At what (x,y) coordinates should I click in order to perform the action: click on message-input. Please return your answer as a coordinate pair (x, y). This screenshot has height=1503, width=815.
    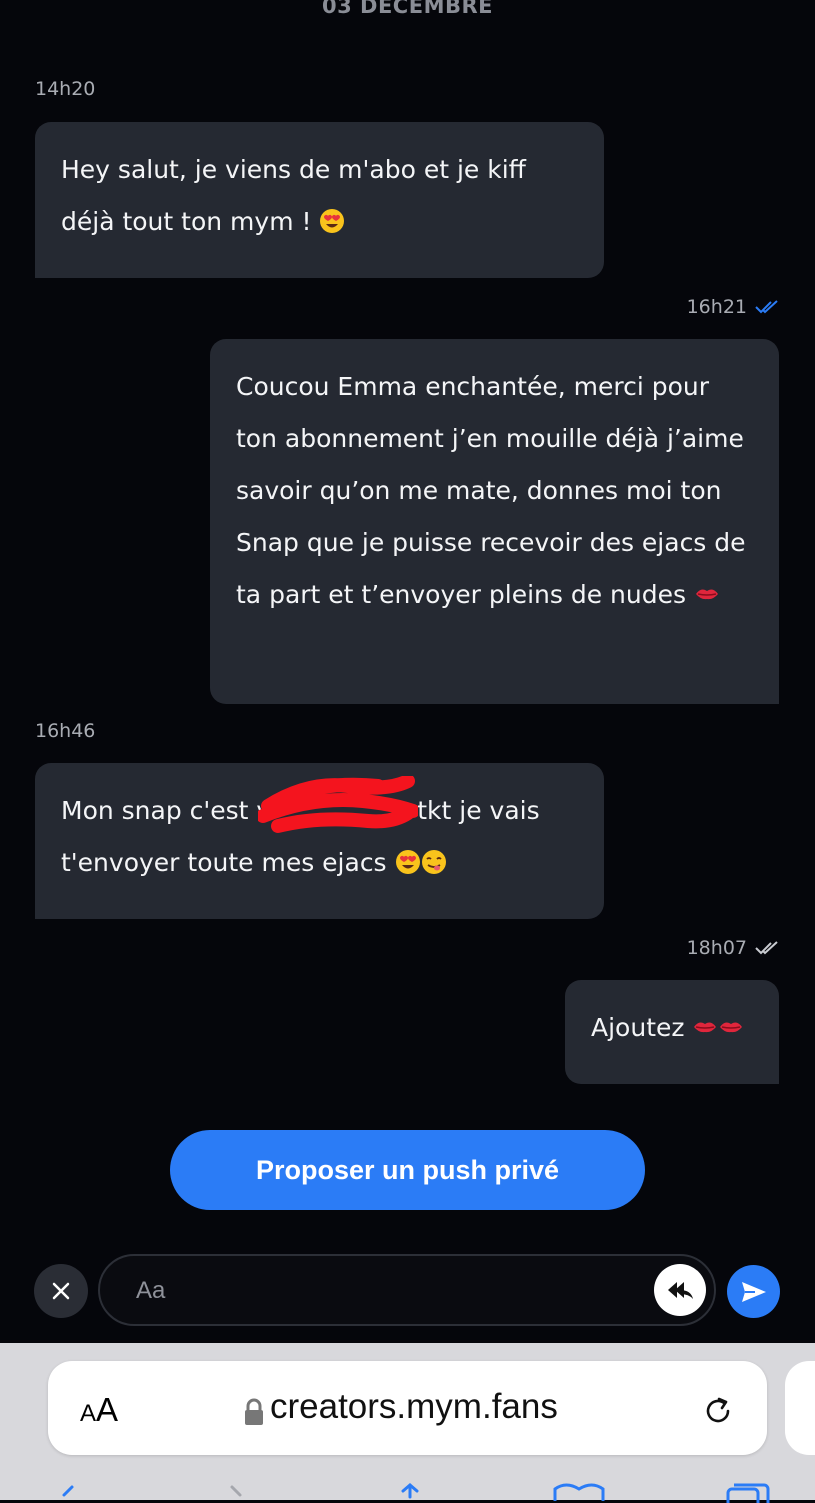
    Looking at the image, I should click on (386, 1291).